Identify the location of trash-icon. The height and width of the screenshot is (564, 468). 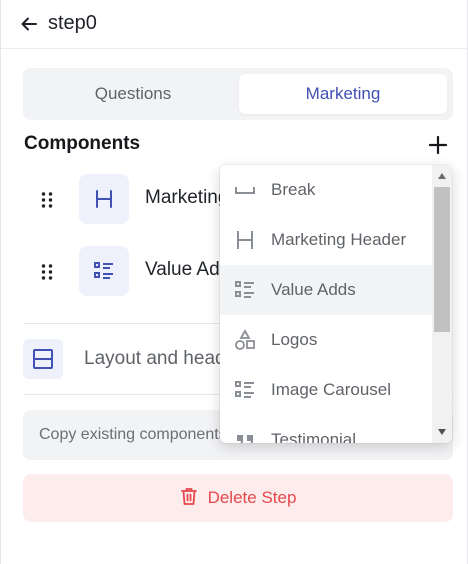
(189, 498).